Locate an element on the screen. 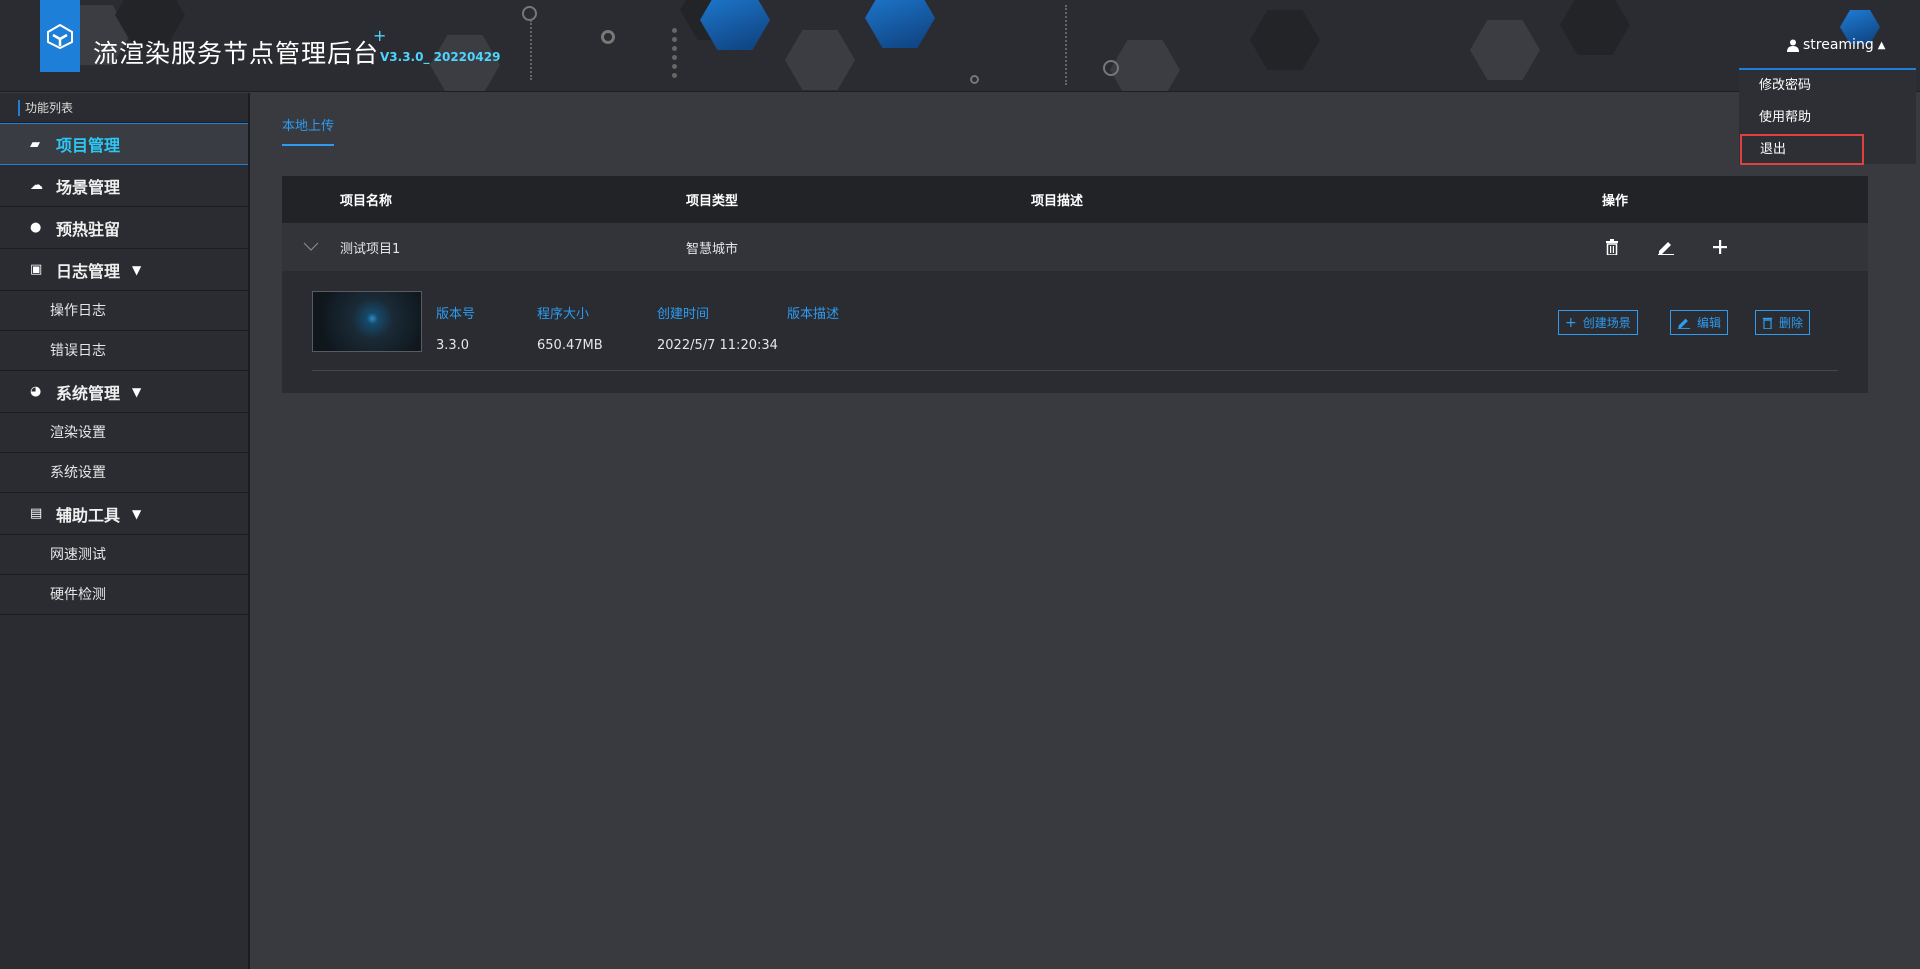  sidebar-subitem-speed-test: 网速测试 is located at coordinates (124, 555).